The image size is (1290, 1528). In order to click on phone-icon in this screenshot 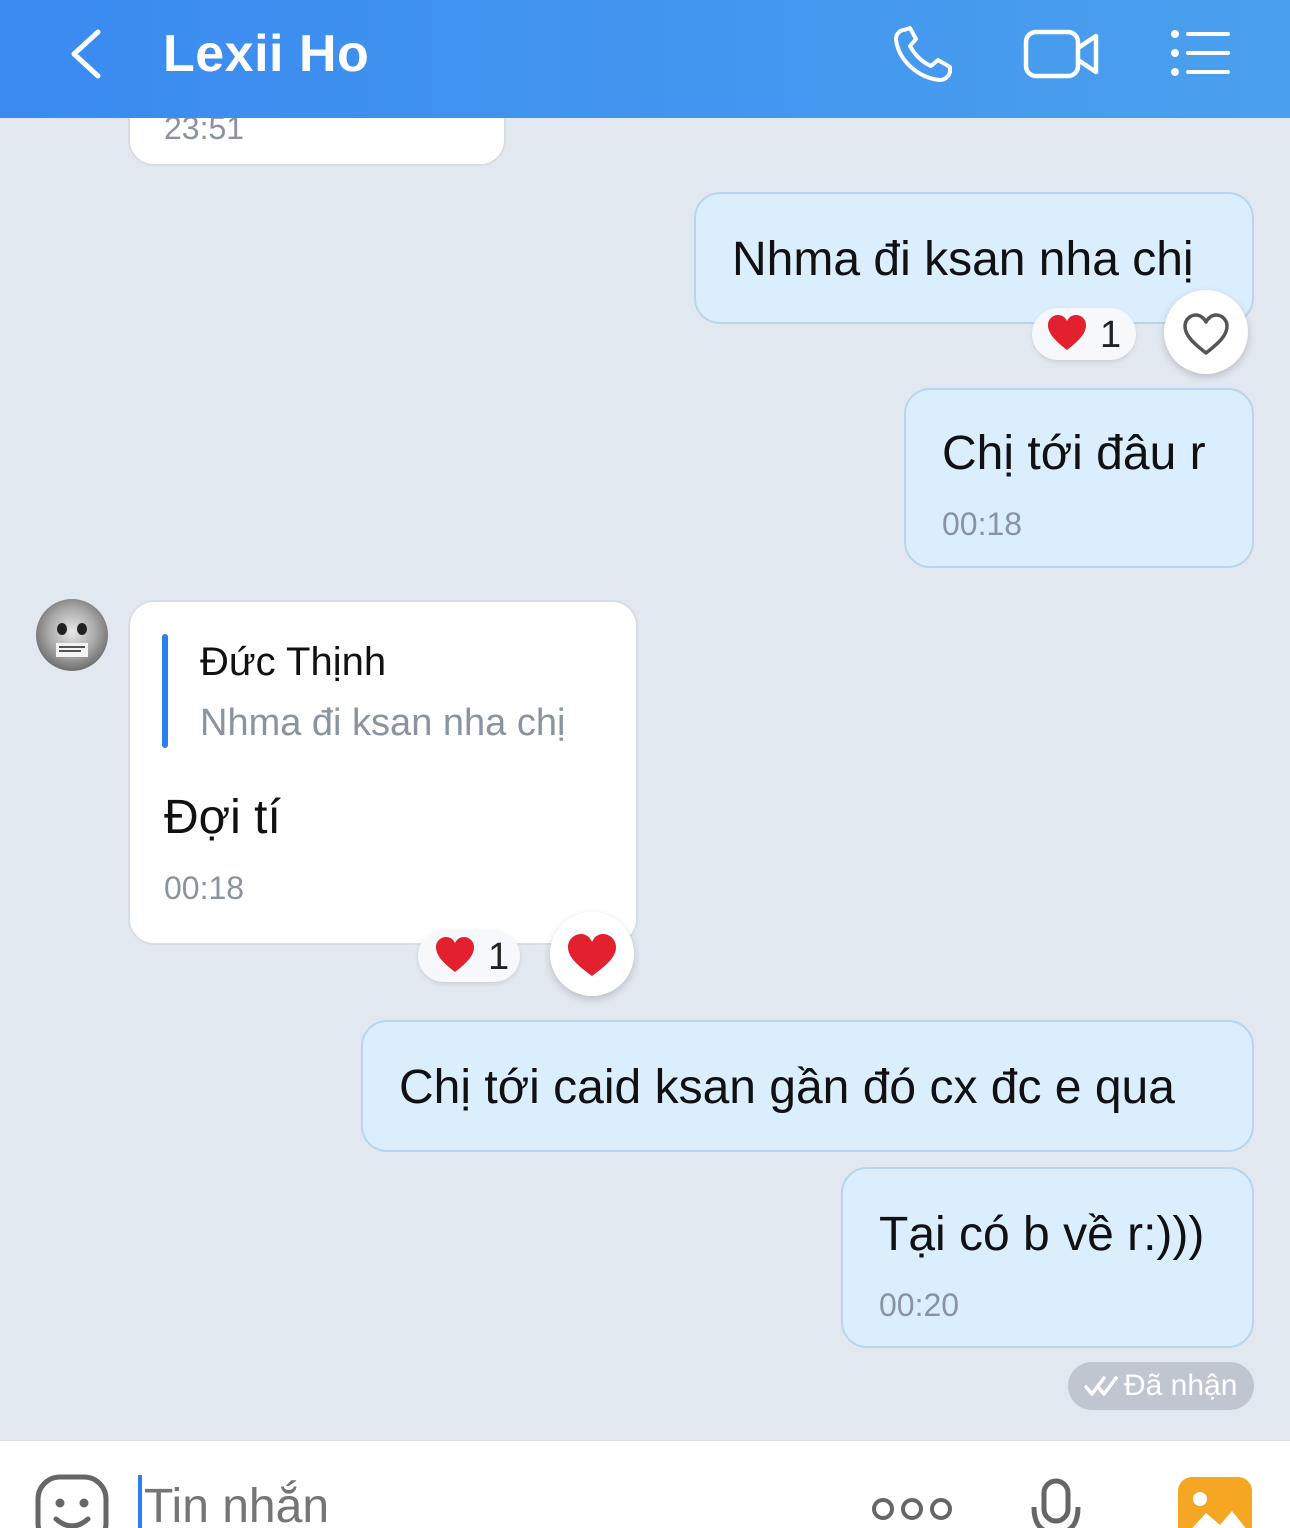, I will do `click(923, 54)`.